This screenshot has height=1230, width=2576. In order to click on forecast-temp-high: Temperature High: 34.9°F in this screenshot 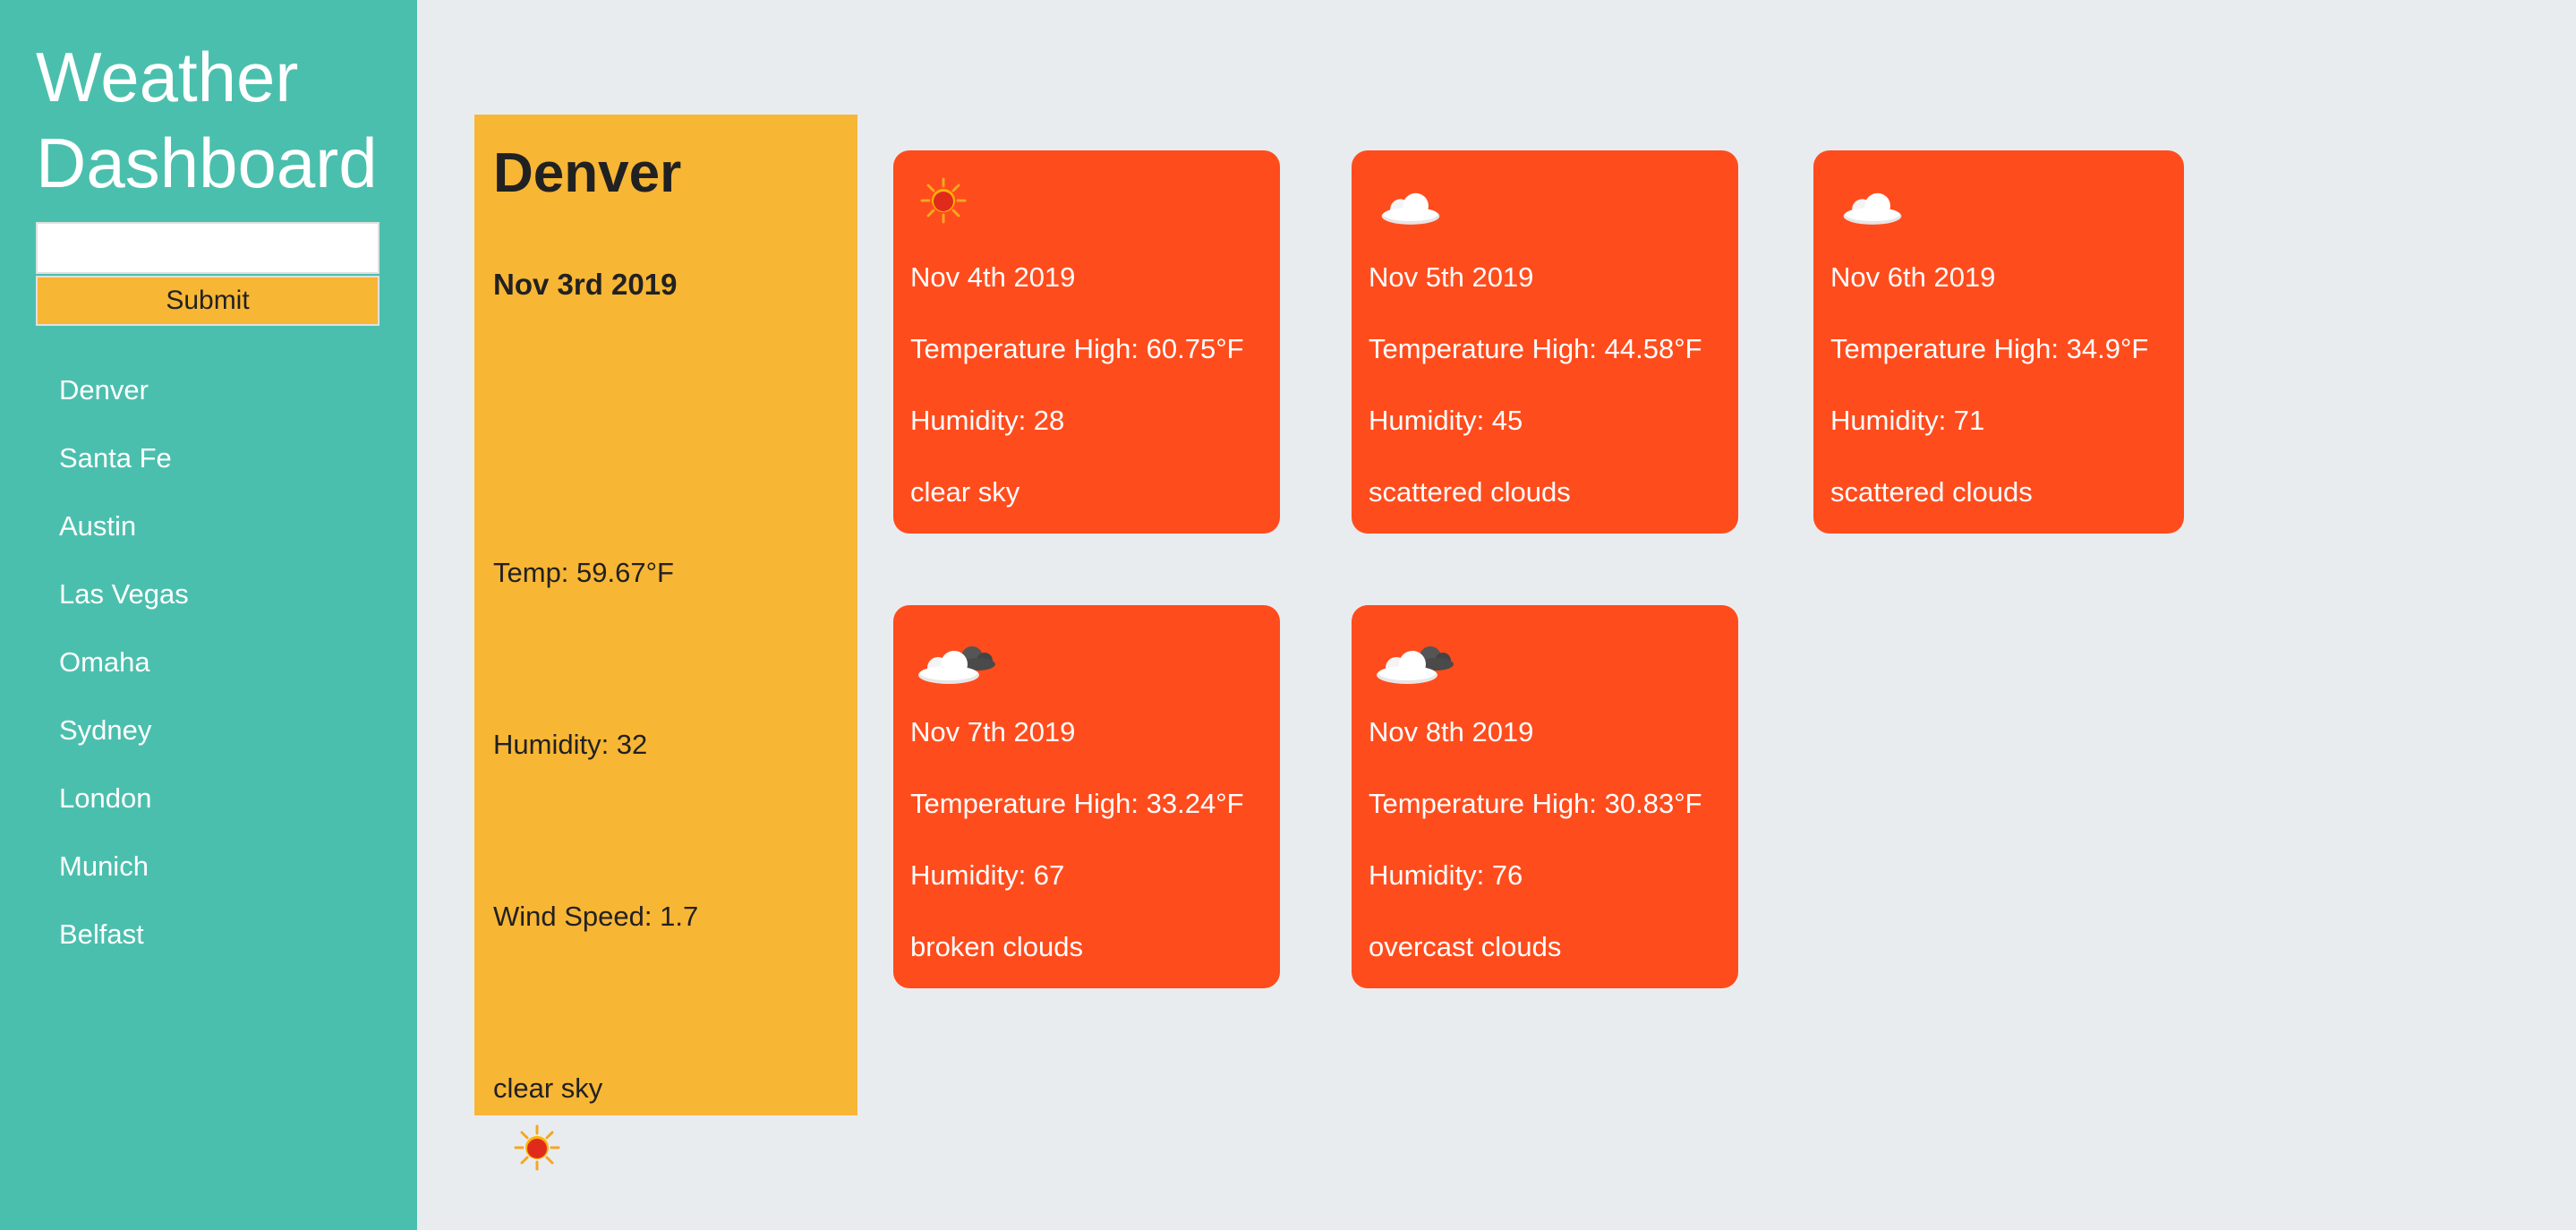, I will do `click(1989, 348)`.